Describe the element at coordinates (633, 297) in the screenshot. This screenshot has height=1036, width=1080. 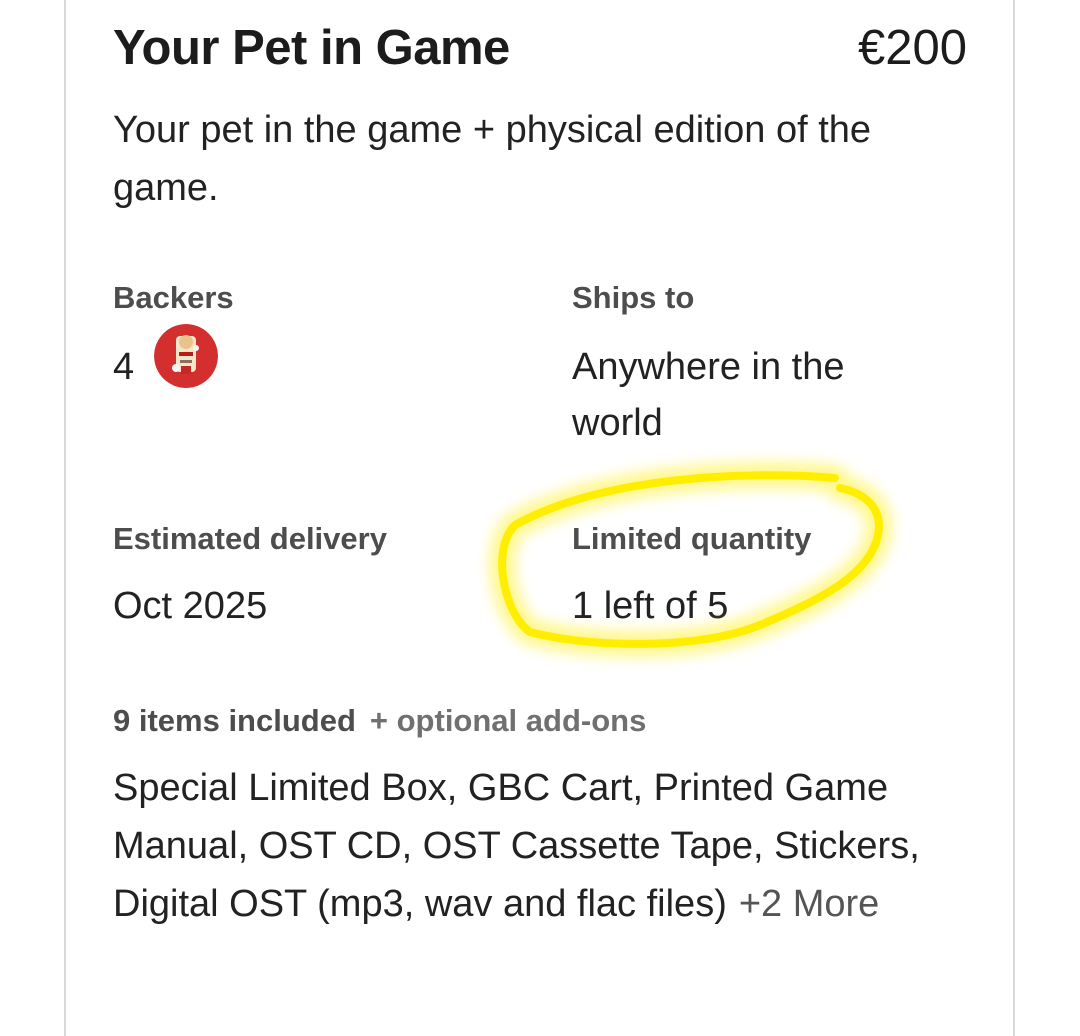
I see `ships-to-label: Ships to` at that location.